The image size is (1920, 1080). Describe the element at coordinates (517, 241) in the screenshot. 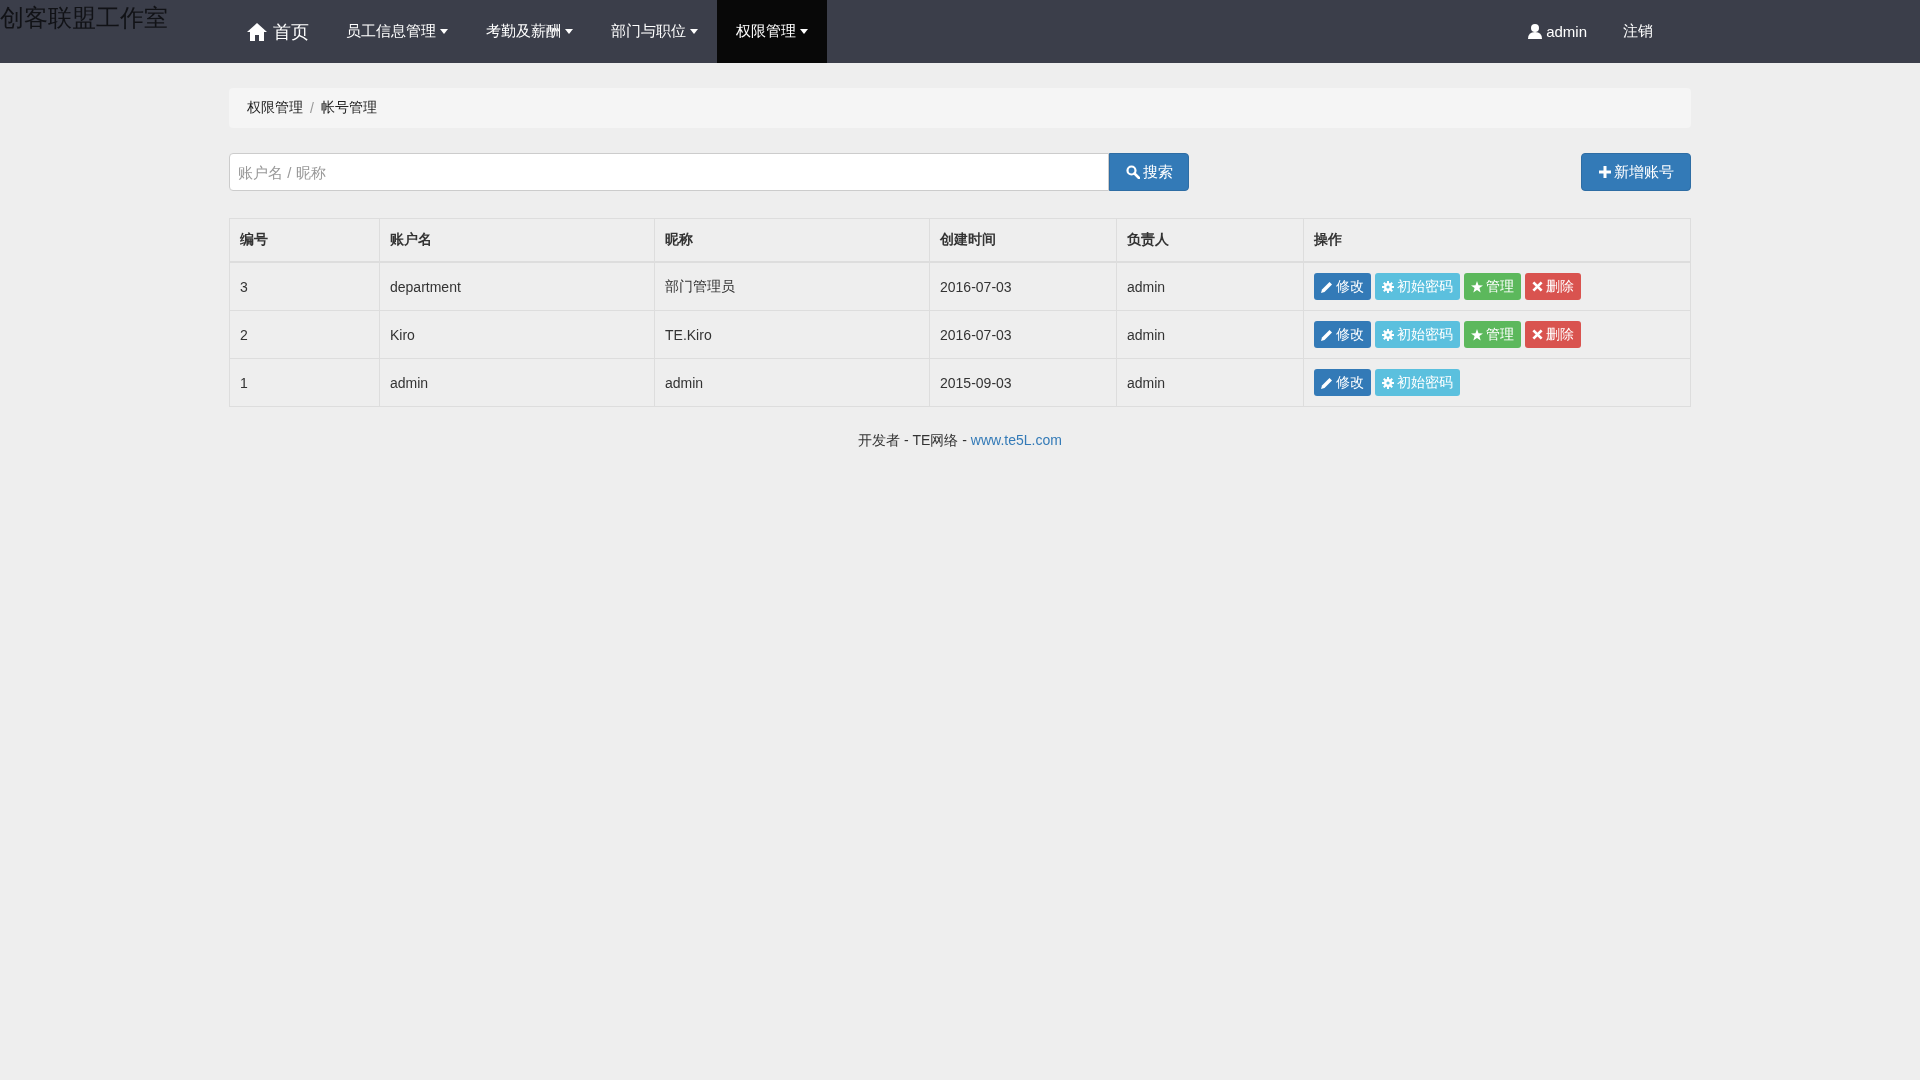

I see `column-header: 账户名` at that location.